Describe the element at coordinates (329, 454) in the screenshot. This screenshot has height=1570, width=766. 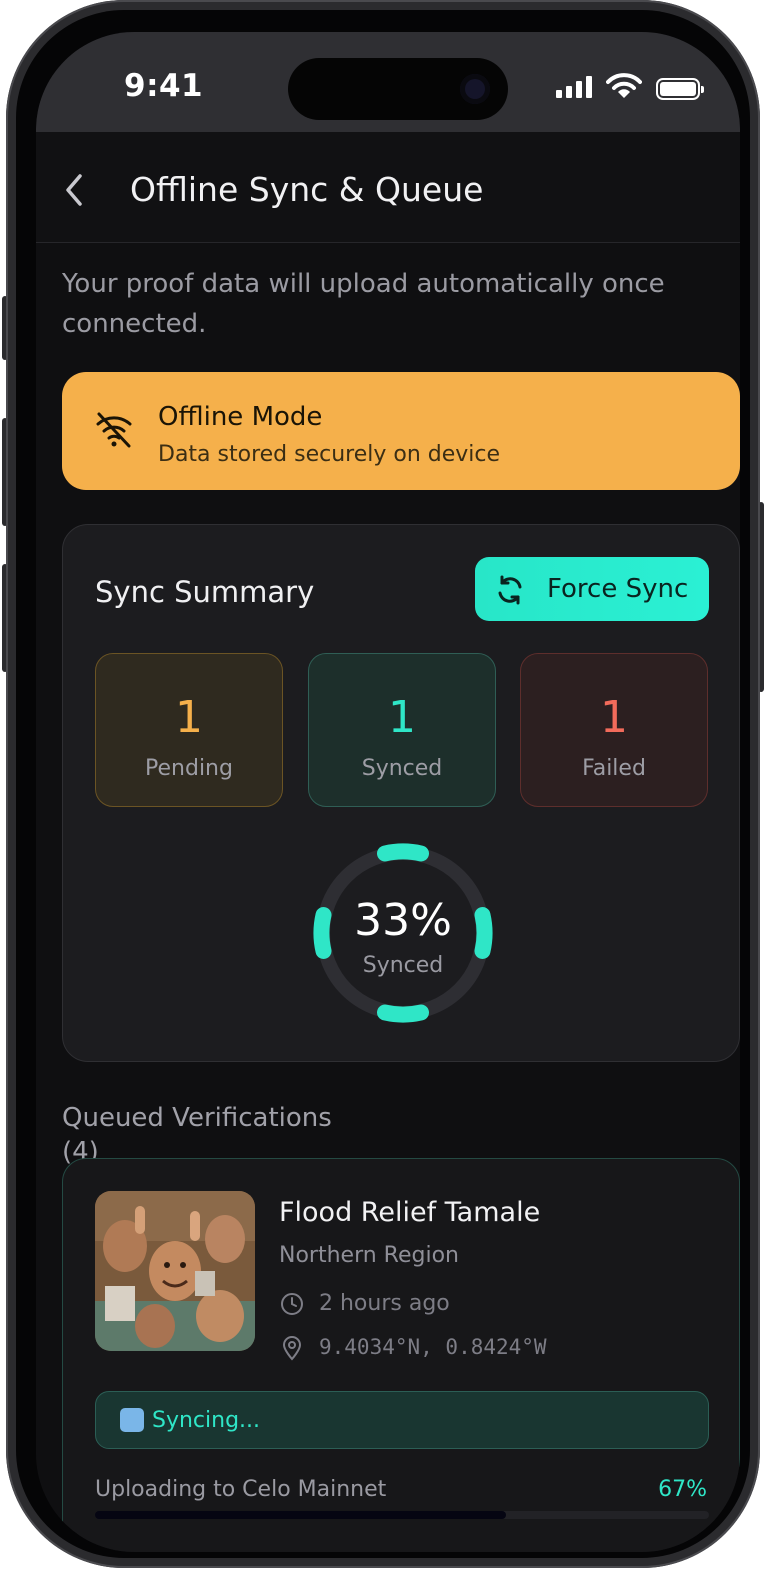
I see `offline-subtitle: Data stored securely on device` at that location.